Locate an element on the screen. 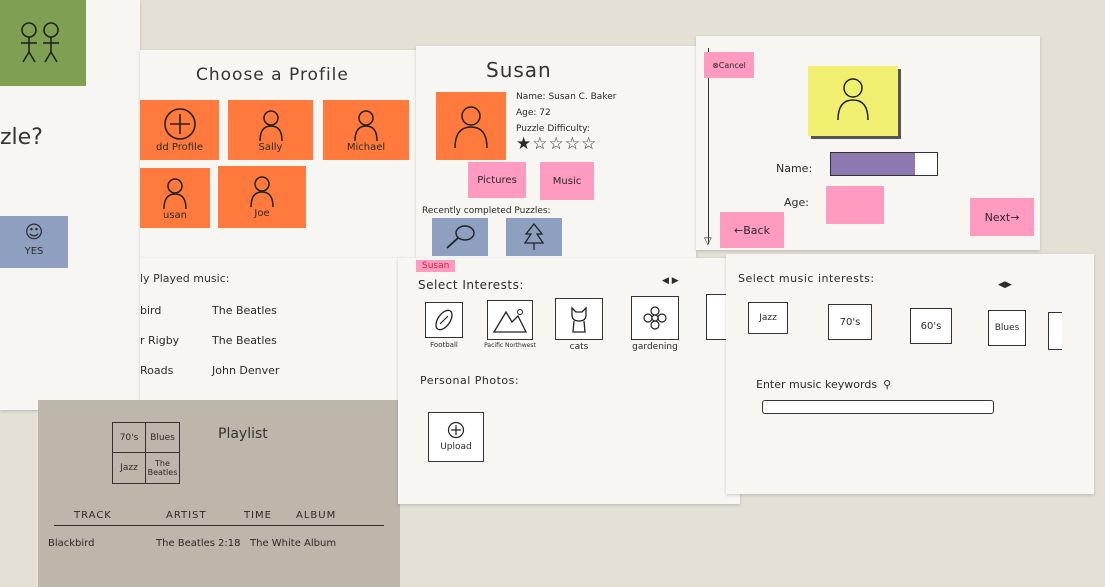 This screenshot has width=1105, height=587. tree-icon is located at coordinates (534, 236).